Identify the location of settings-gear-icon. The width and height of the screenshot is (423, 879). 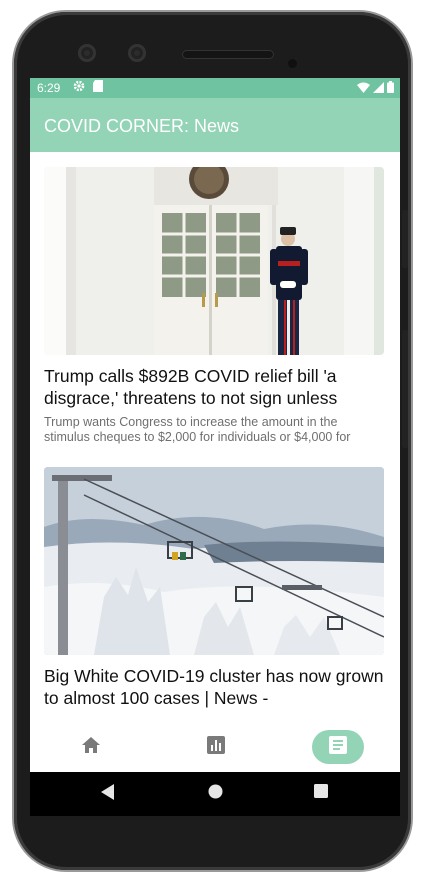
(79, 87).